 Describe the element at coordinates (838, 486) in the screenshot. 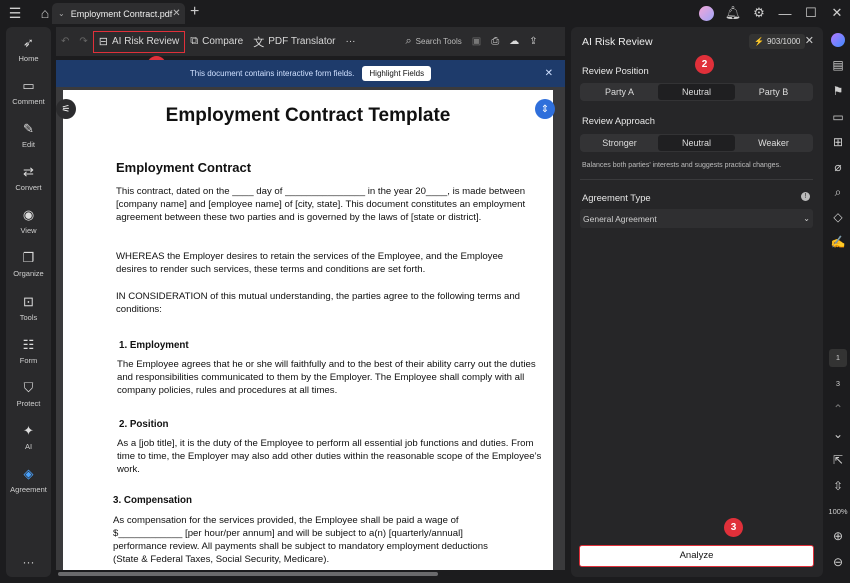

I see `fit-width-icon: ⇳` at that location.